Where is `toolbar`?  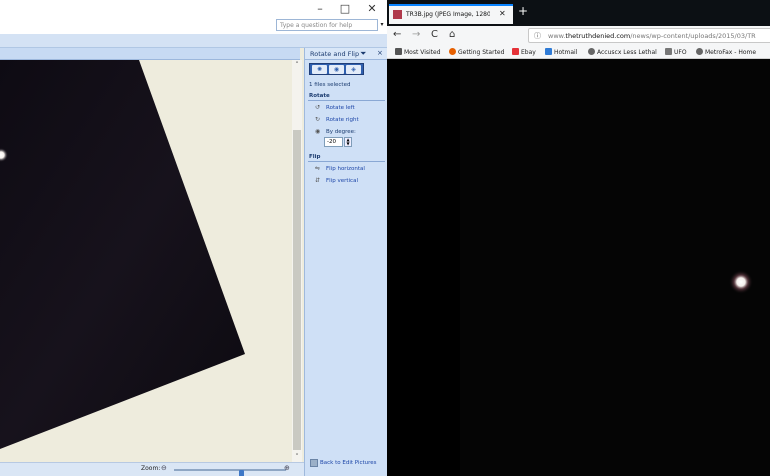 toolbar is located at coordinates (193, 41).